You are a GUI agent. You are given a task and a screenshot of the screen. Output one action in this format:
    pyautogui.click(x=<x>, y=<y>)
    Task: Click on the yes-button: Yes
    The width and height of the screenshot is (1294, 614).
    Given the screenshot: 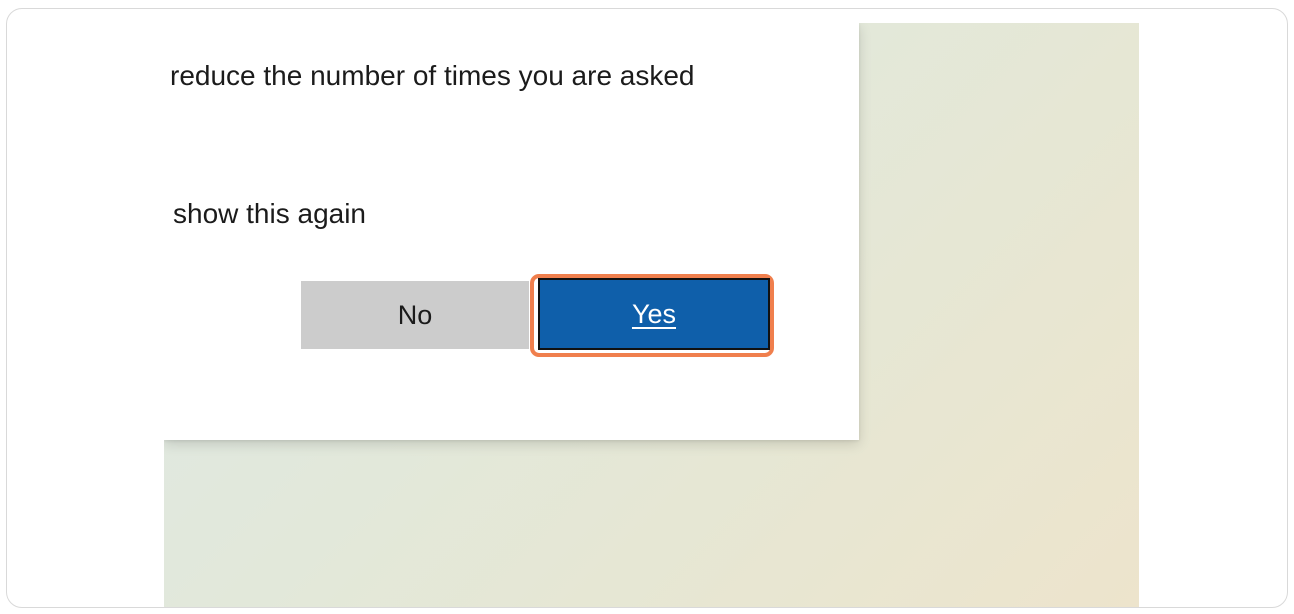 What is the action you would take?
    pyautogui.click(x=654, y=314)
    